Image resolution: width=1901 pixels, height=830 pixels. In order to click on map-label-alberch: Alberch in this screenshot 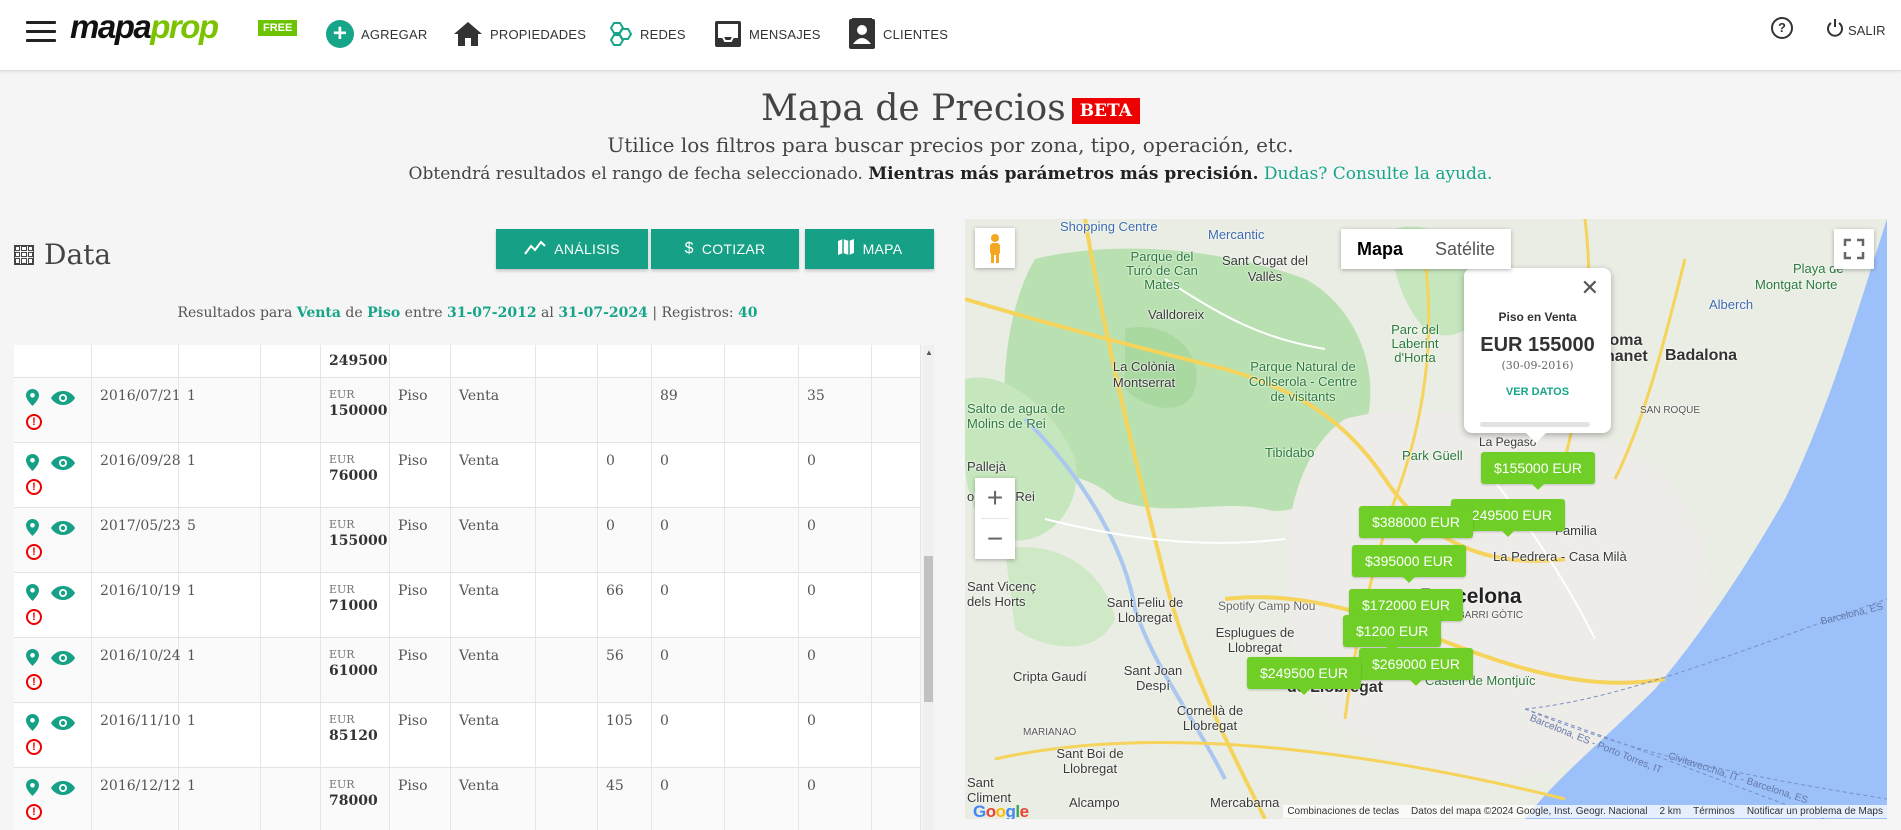, I will do `click(1731, 304)`.